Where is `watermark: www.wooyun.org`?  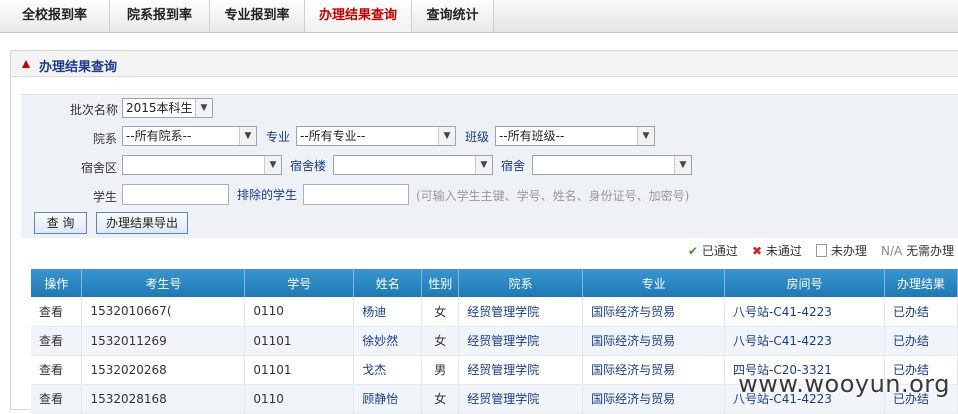 watermark: www.wooyun.org is located at coordinates (844, 384).